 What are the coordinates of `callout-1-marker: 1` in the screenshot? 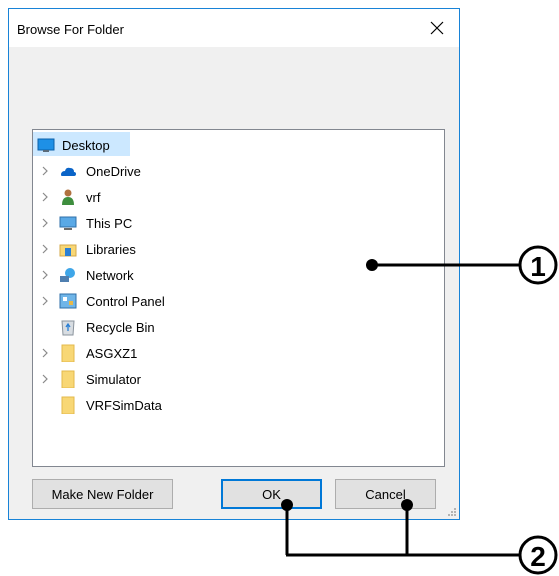 It's located at (538, 265).